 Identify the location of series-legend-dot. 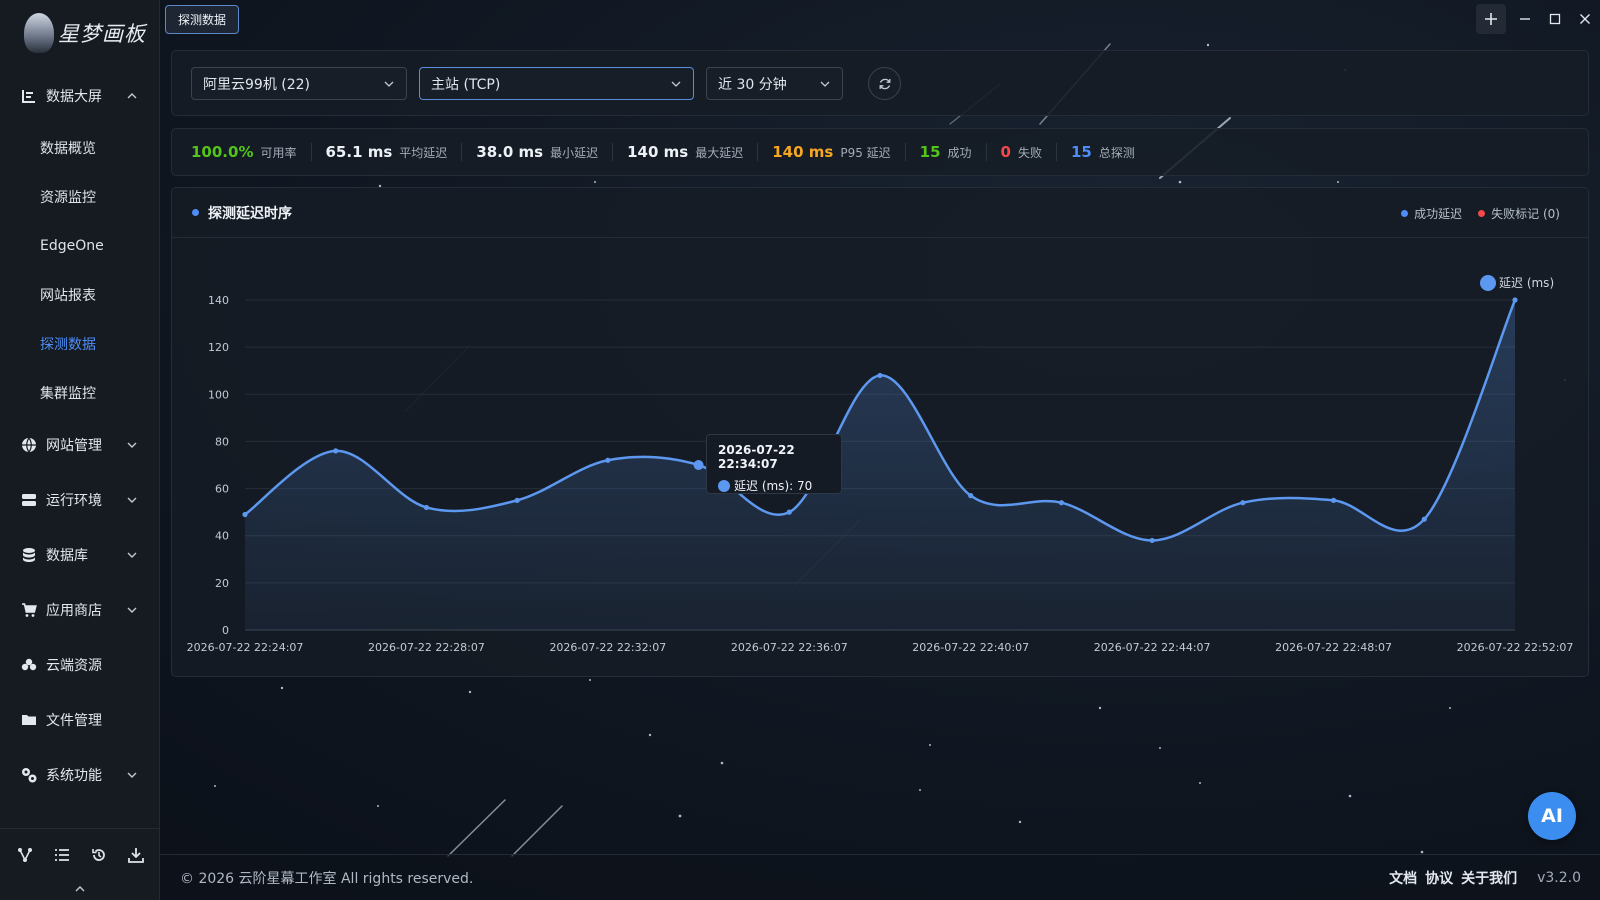
(1488, 283).